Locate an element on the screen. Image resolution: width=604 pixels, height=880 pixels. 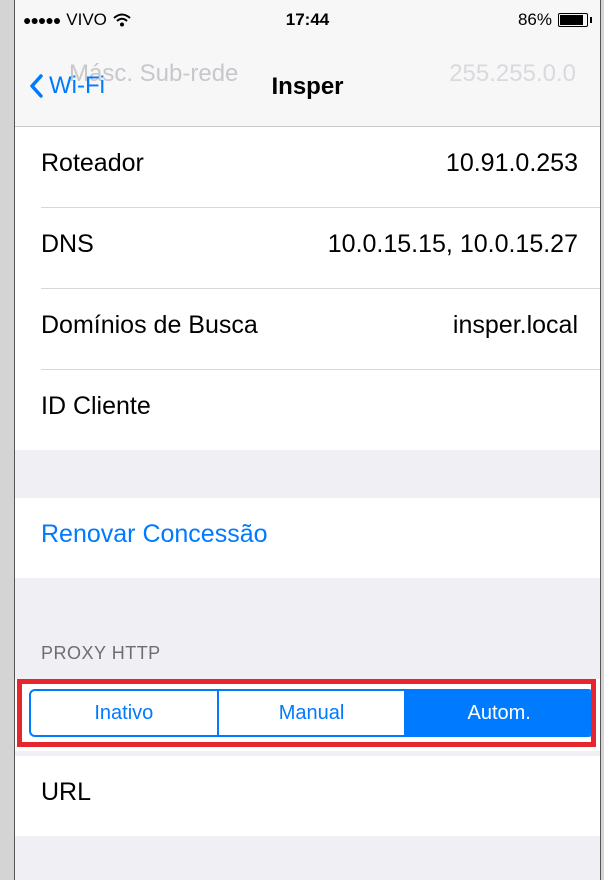
search-domains-row: Domínios de Busca insper.local is located at coordinates (320, 329).